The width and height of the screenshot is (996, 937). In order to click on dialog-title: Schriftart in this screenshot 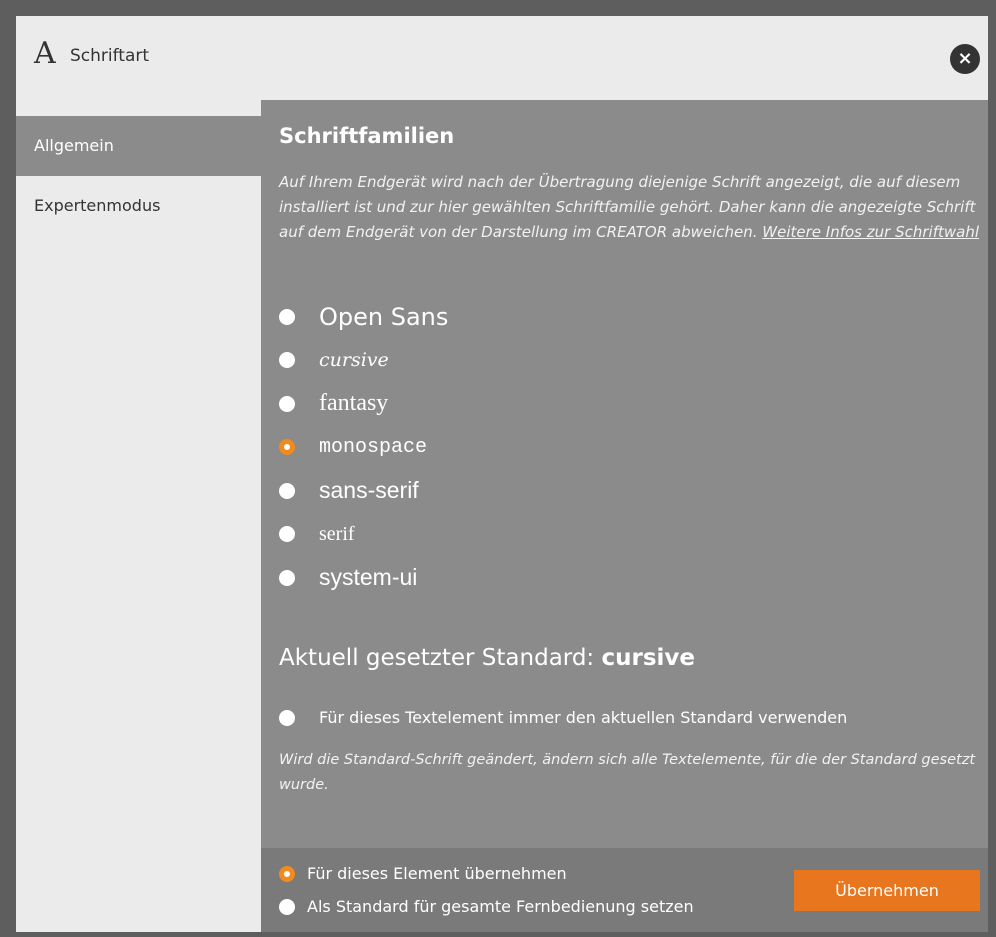, I will do `click(110, 56)`.